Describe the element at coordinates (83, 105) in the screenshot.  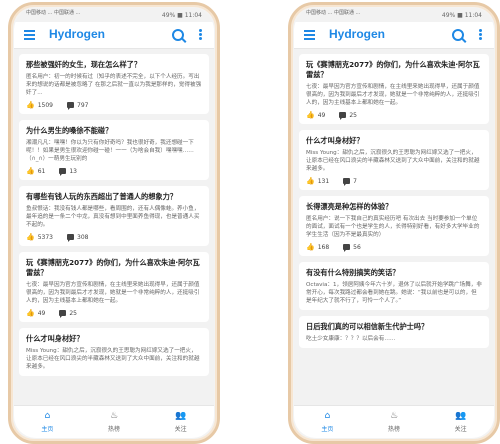
I see `comment-count: 797` at that location.